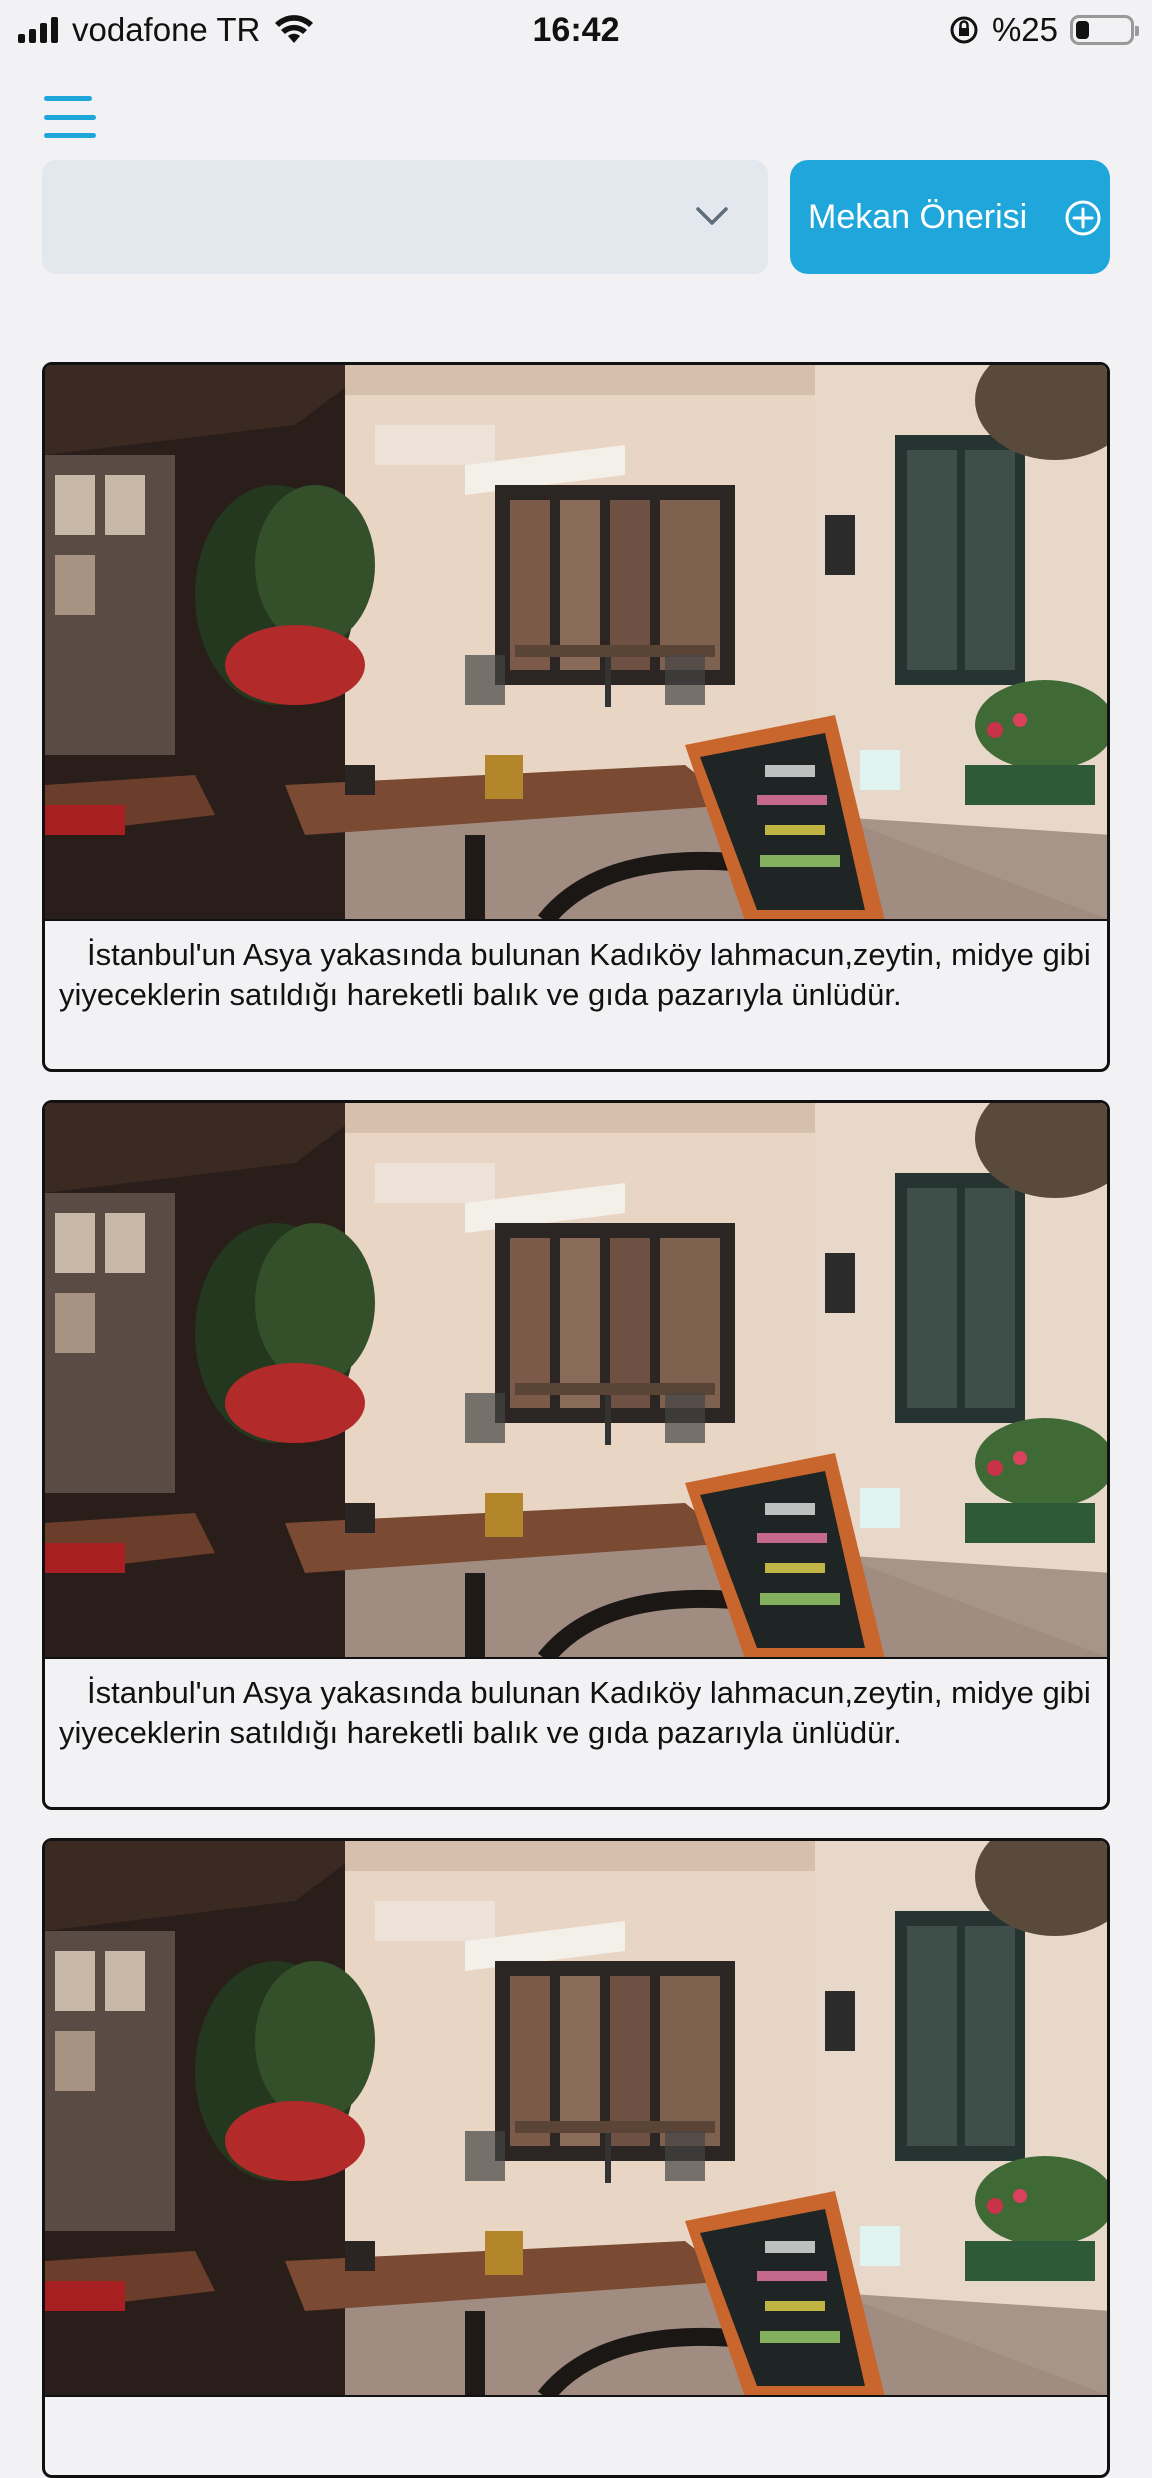 This screenshot has width=1152, height=2478. I want to click on chevron-down-icon, so click(712, 216).